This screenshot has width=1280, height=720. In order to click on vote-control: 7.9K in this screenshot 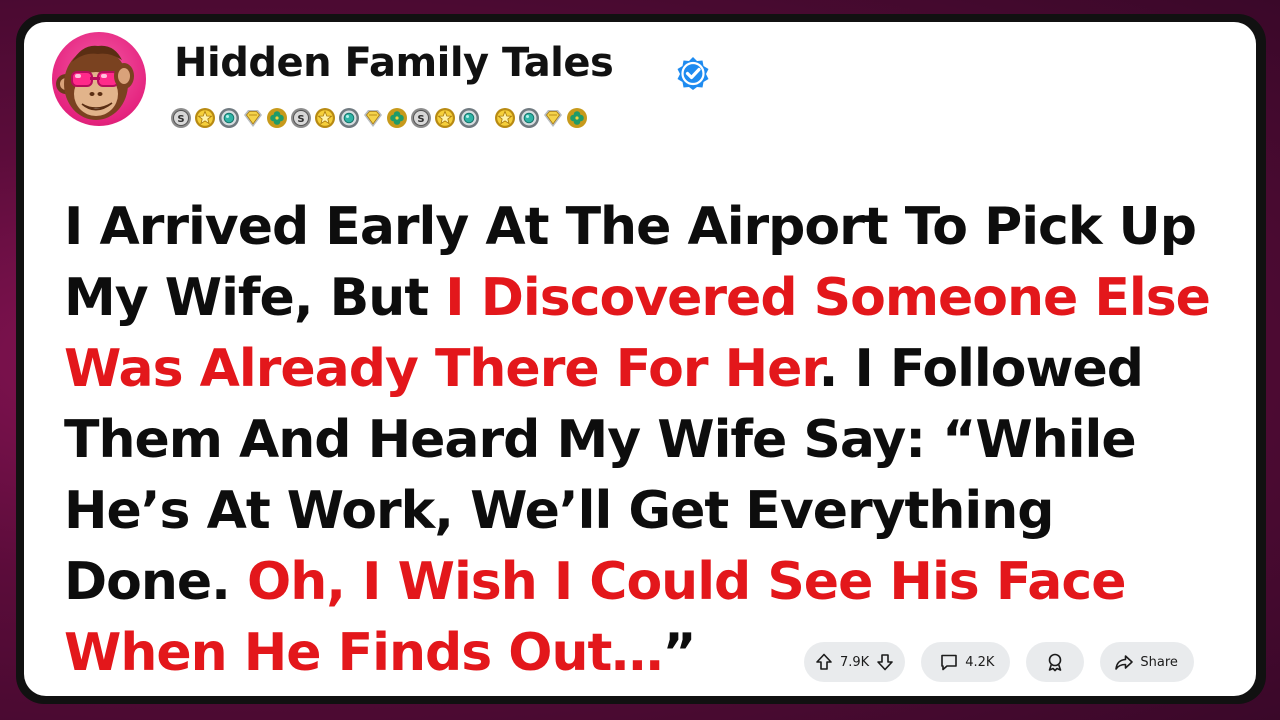, I will do `click(855, 662)`.